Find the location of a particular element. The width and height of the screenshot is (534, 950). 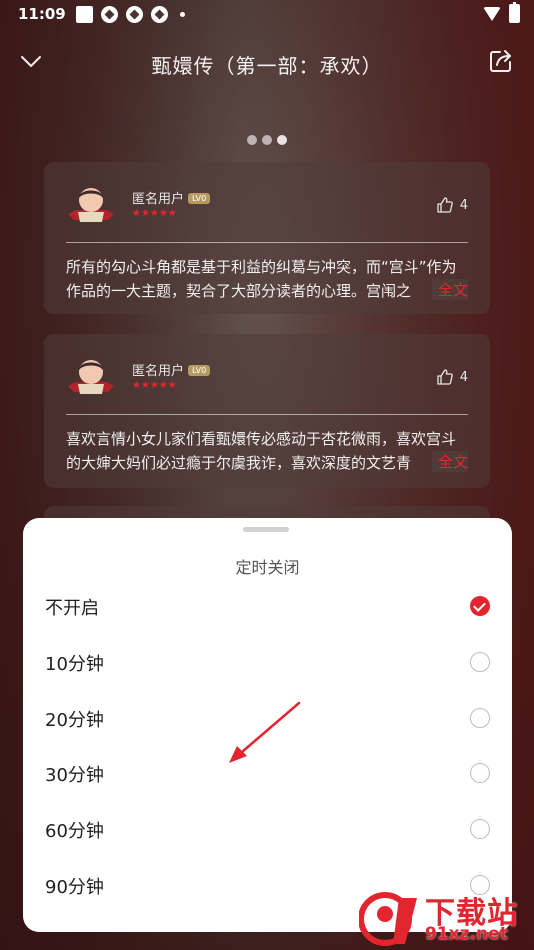

notification-icons is located at coordinates (130, 14).